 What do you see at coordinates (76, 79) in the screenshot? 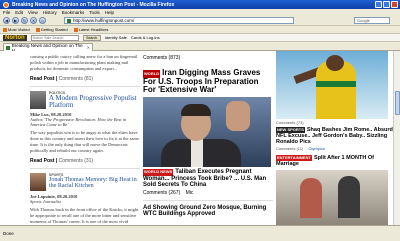
I see `comments-link: Comments (81)` at bounding box center [76, 79].